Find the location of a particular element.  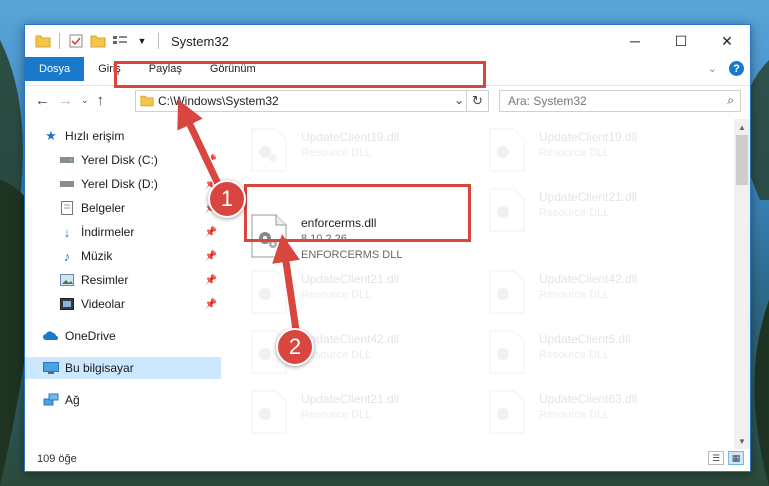

refresh-icon: ↻ is located at coordinates (477, 101).